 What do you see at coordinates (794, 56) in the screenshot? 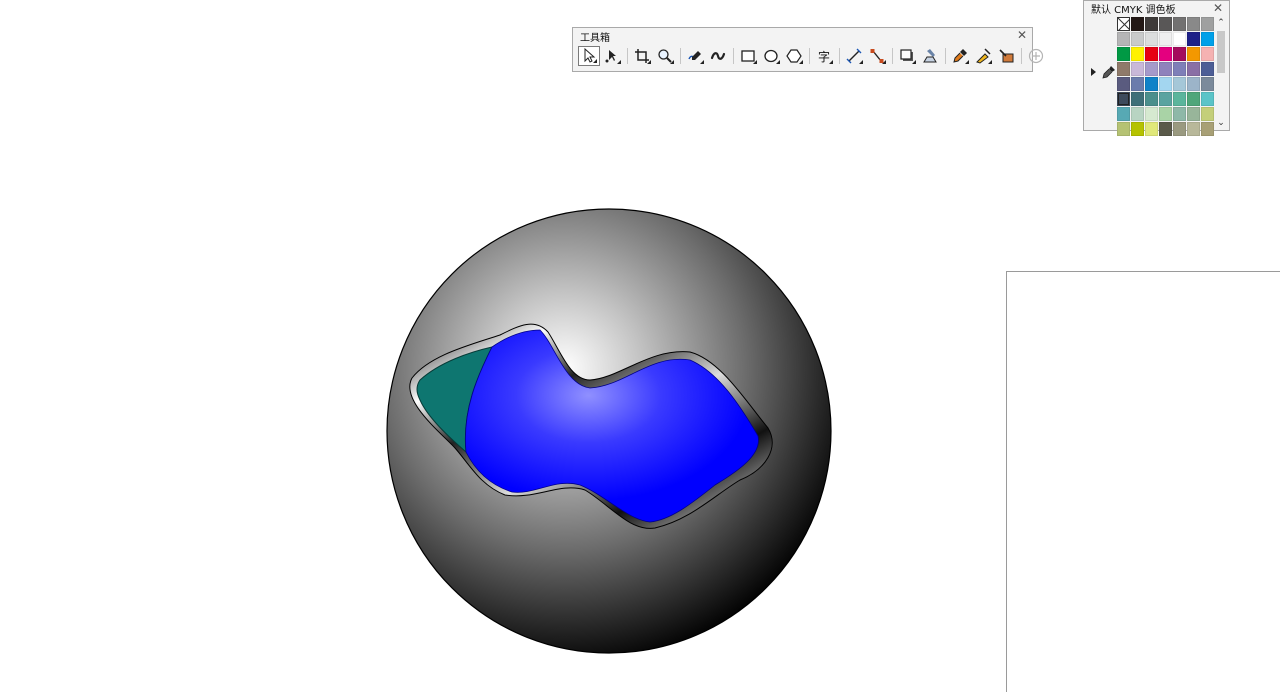
I see `polygon-tool` at bounding box center [794, 56].